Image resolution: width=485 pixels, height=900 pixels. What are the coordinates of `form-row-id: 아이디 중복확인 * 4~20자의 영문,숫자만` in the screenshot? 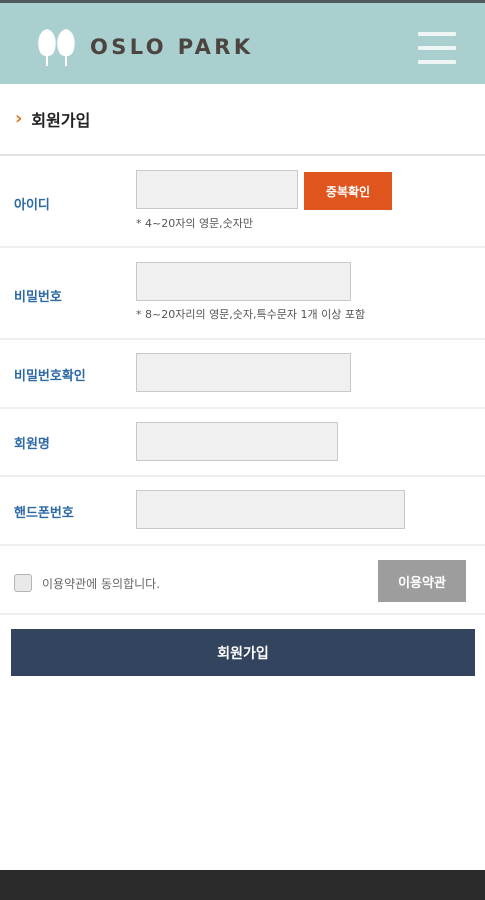 It's located at (242, 203).